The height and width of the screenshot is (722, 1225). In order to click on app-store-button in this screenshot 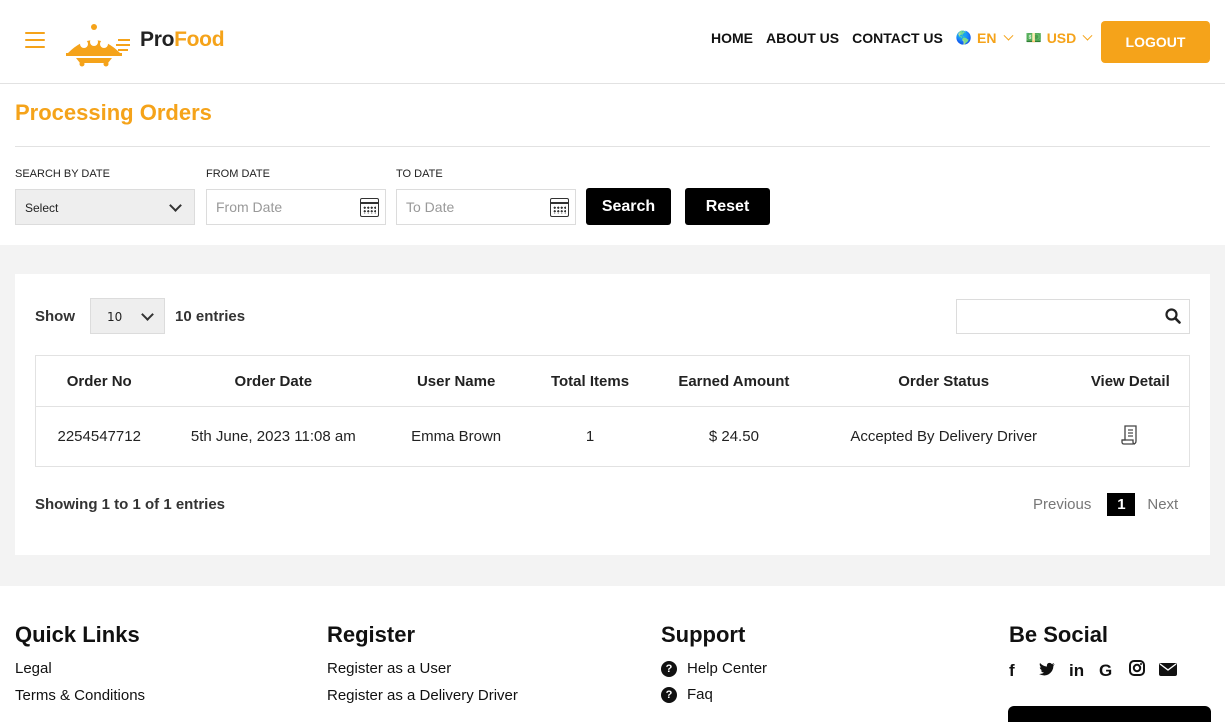, I will do `click(1109, 714)`.